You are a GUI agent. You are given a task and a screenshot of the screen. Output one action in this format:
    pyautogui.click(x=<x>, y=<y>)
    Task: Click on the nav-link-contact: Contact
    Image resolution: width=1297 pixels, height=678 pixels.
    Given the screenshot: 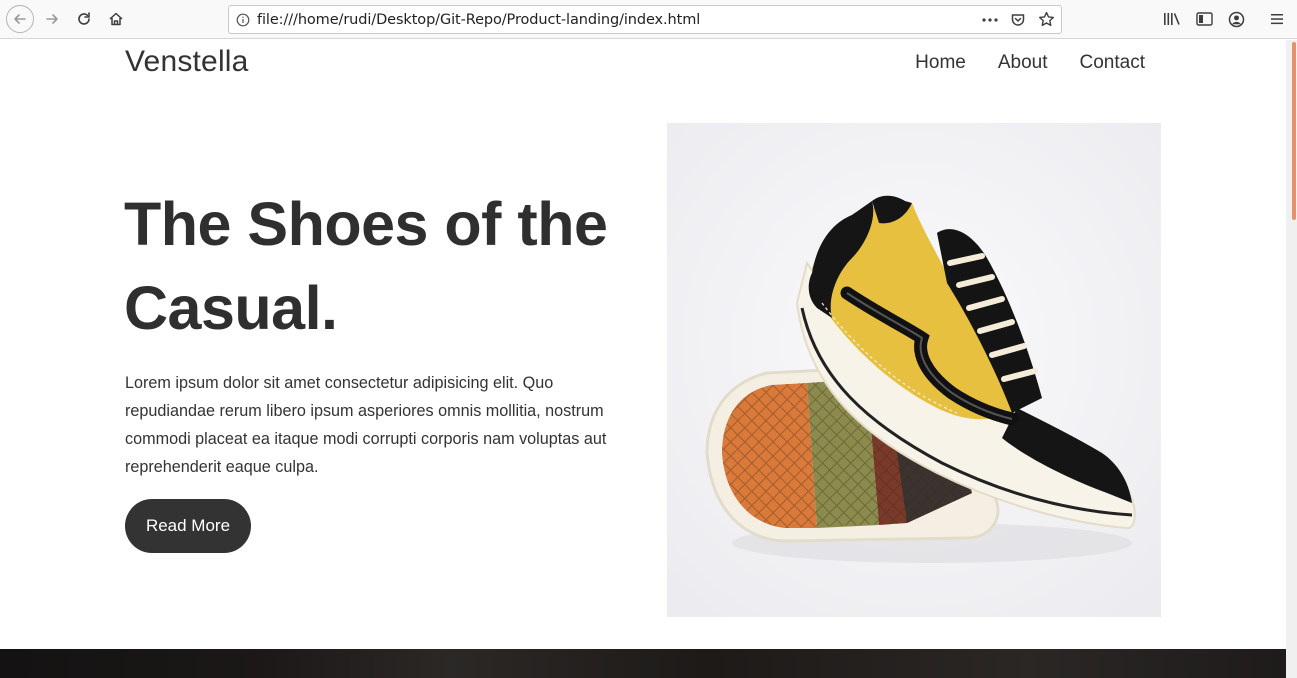 What is the action you would take?
    pyautogui.click(x=1112, y=63)
    